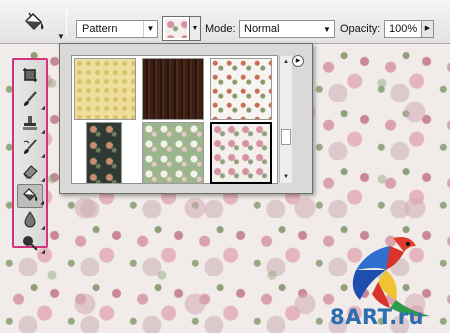  Describe the element at coordinates (403, 29) in the screenshot. I see `opacity-input: 100%` at that location.